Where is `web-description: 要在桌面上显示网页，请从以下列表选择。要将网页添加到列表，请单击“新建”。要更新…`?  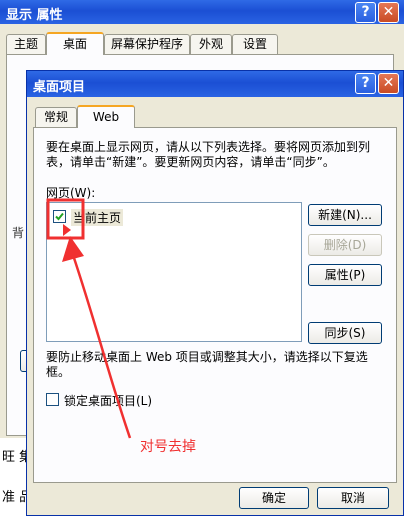
web-description: 要在桌面上显示网页，请从以下列表选择。要将网页添加到列表，请单击“新建”。要更新… is located at coordinates (208, 154).